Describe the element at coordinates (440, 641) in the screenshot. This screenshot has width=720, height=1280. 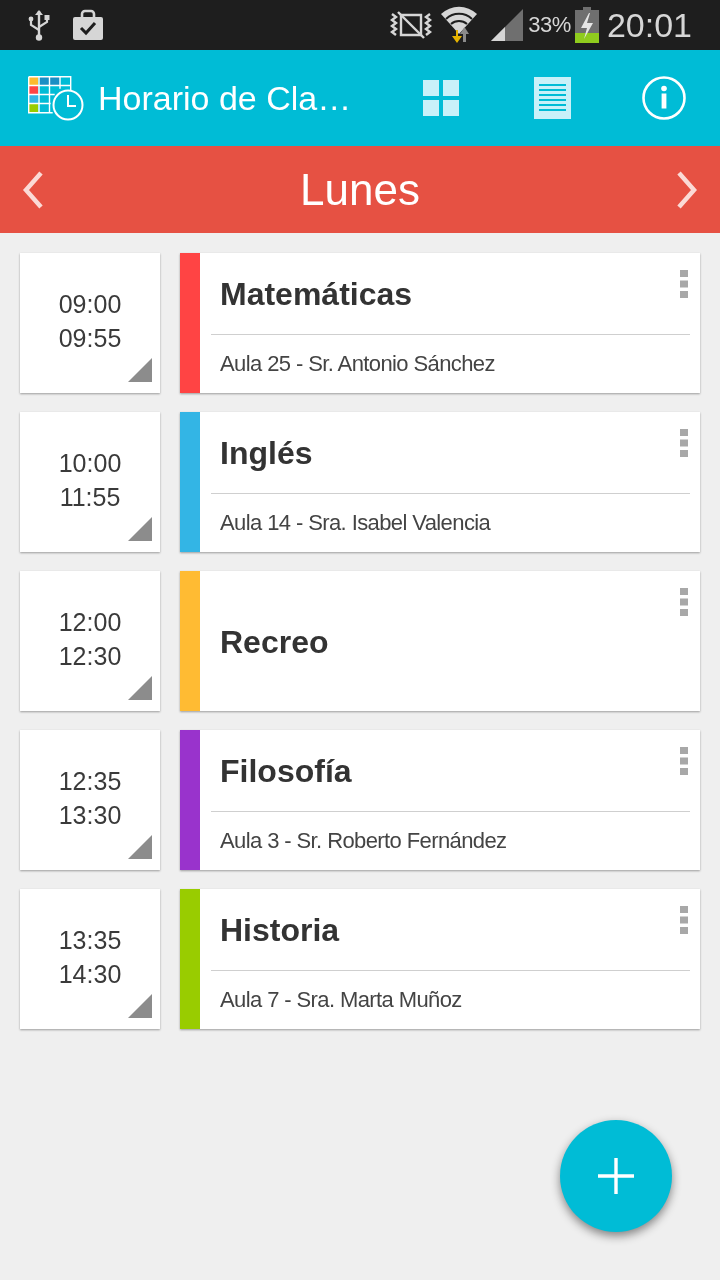
I see `class-card: Recreo` at that location.